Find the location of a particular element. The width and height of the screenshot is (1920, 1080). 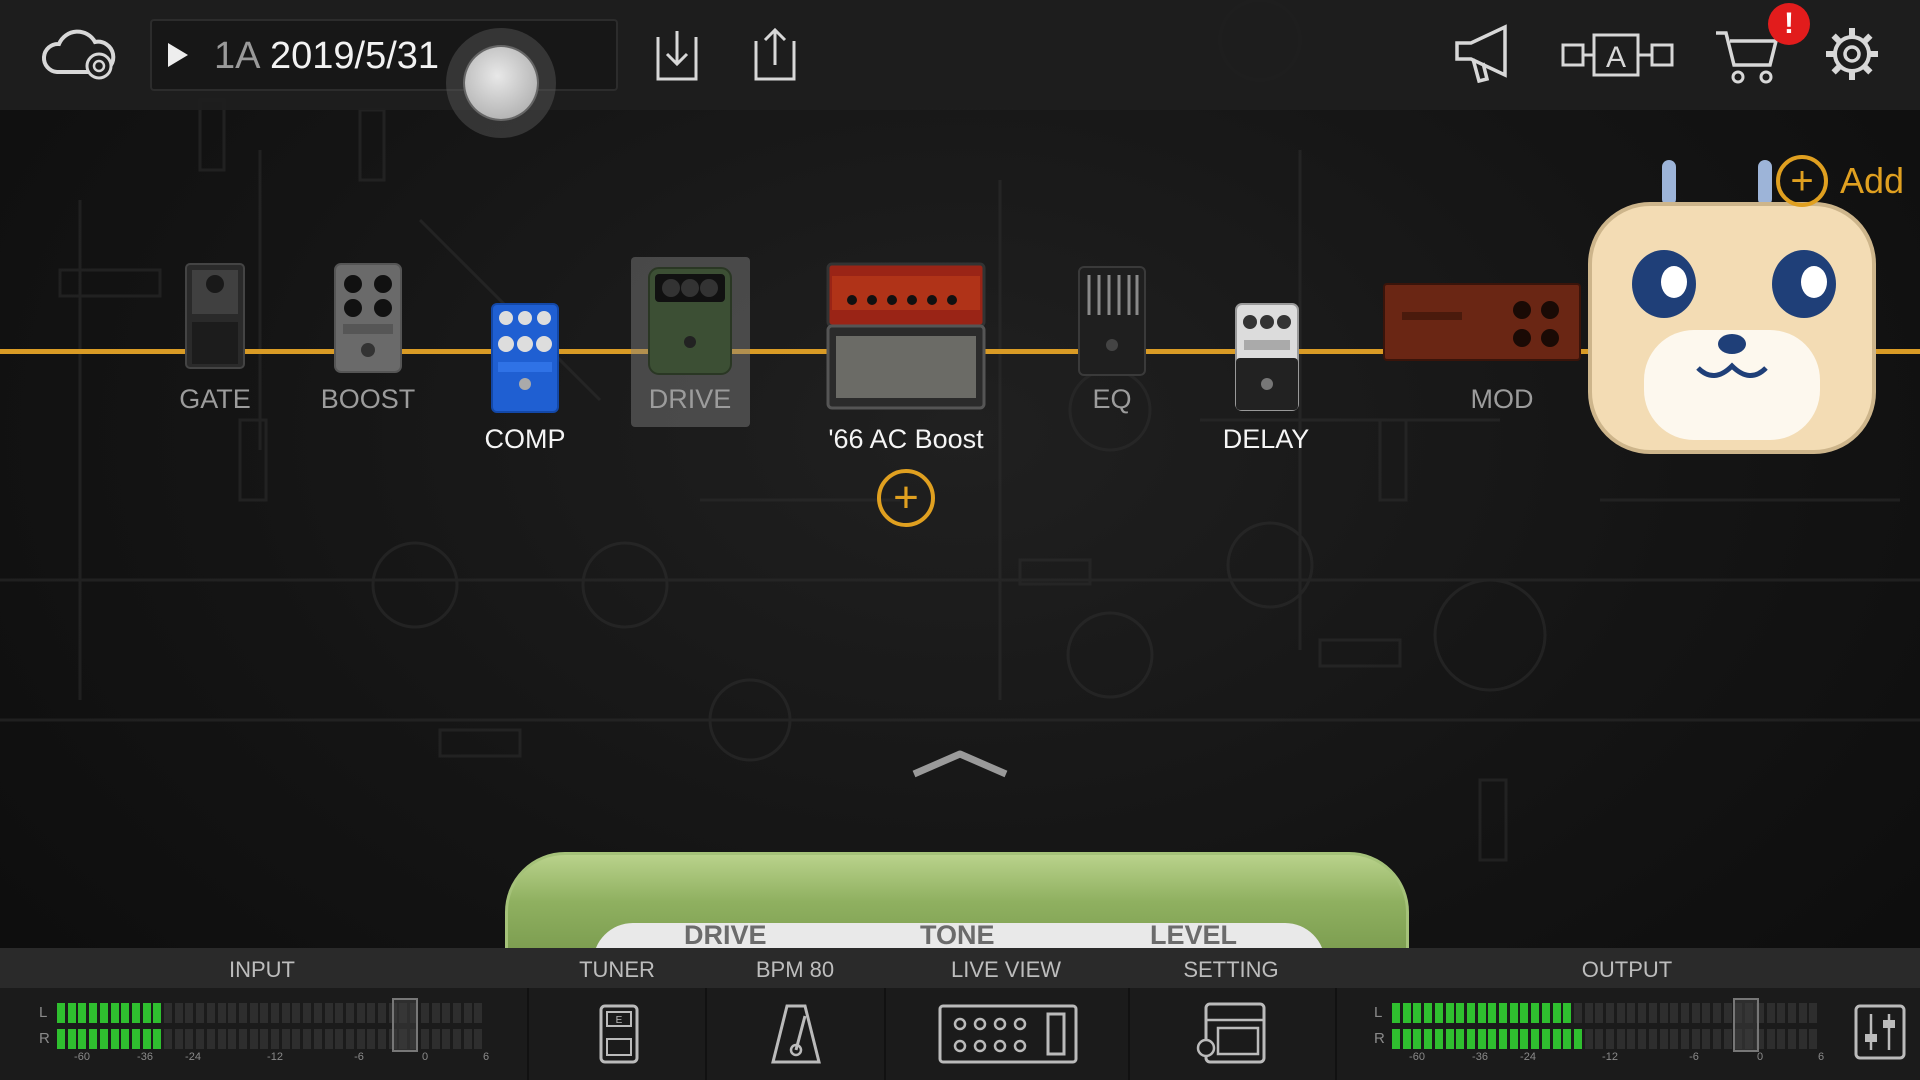

fx-label-mod: MOD is located at coordinates (1502, 399).